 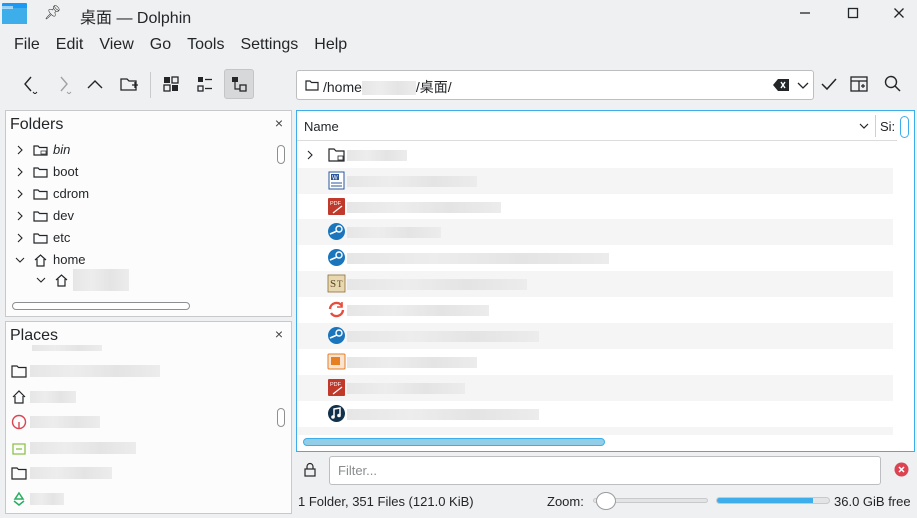 I want to click on folder-link-icon, so click(x=40, y=150).